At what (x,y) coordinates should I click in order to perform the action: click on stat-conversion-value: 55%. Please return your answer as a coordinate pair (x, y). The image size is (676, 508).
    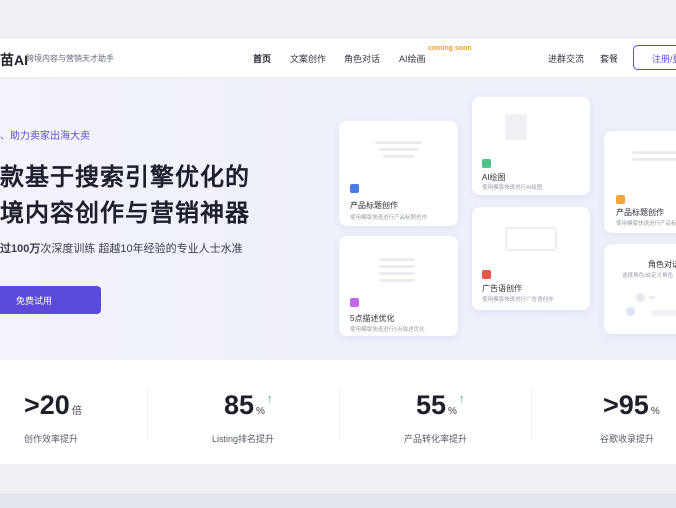
    Looking at the image, I should click on (436, 405).